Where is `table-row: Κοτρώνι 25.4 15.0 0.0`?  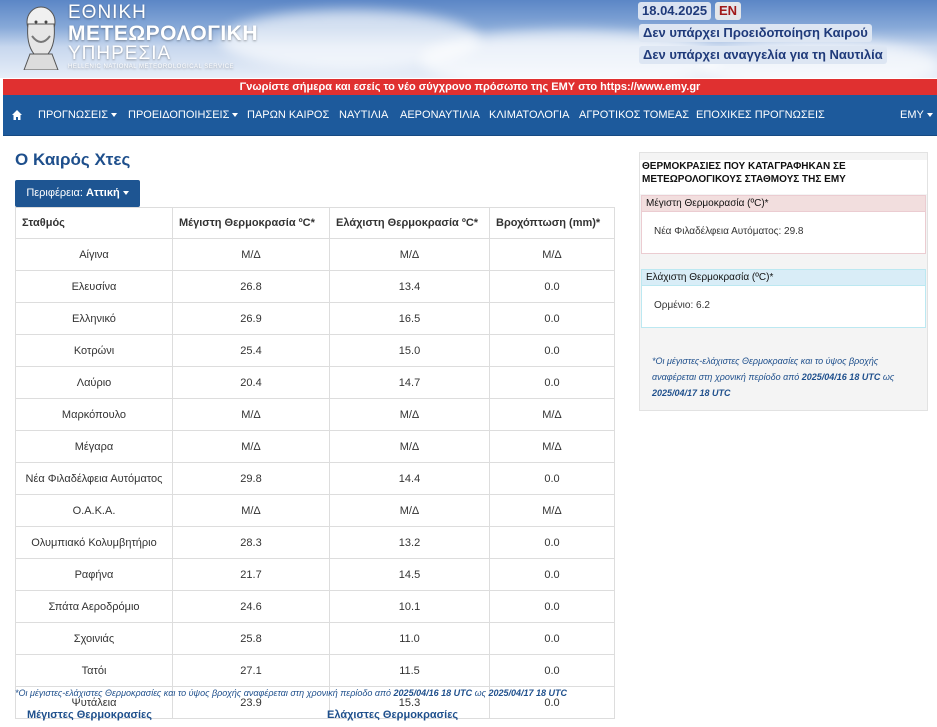
table-row: Κοτρώνι 25.4 15.0 0.0 is located at coordinates (315, 350).